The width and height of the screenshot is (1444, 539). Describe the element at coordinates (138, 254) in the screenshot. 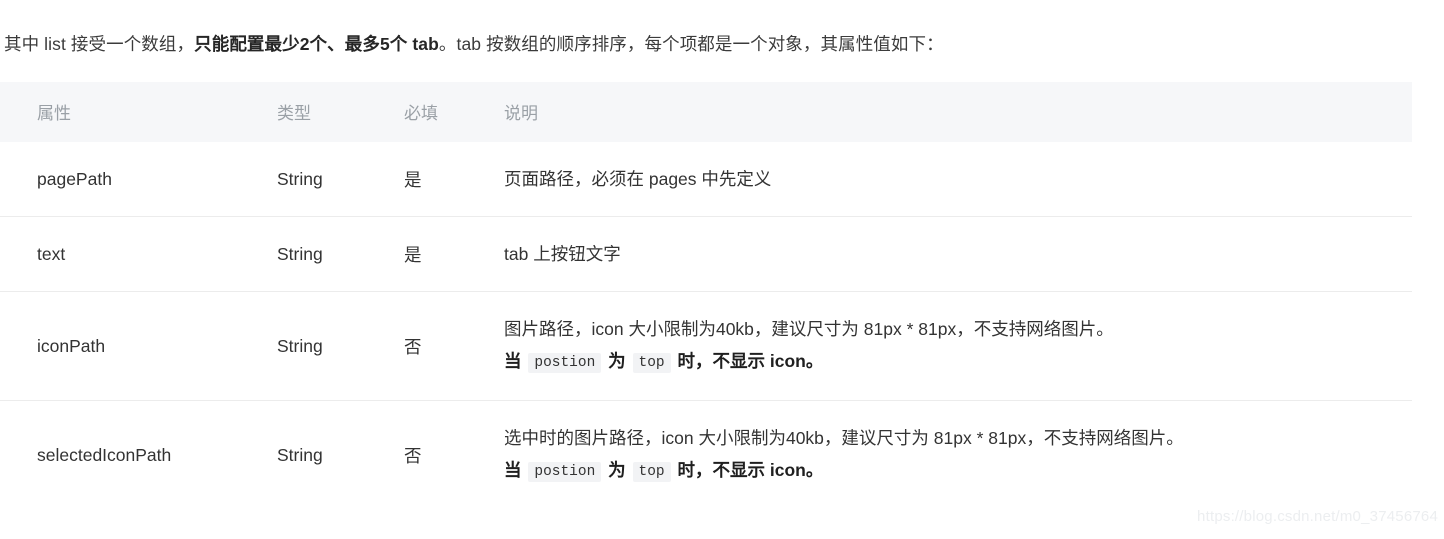

I see `cell-attribute: text` at that location.